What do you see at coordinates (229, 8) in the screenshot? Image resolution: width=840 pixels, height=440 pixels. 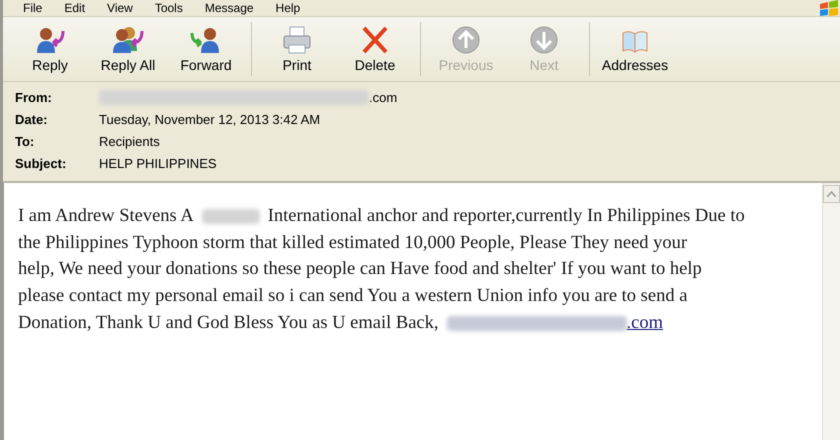 I see `menu-item: Message` at bounding box center [229, 8].